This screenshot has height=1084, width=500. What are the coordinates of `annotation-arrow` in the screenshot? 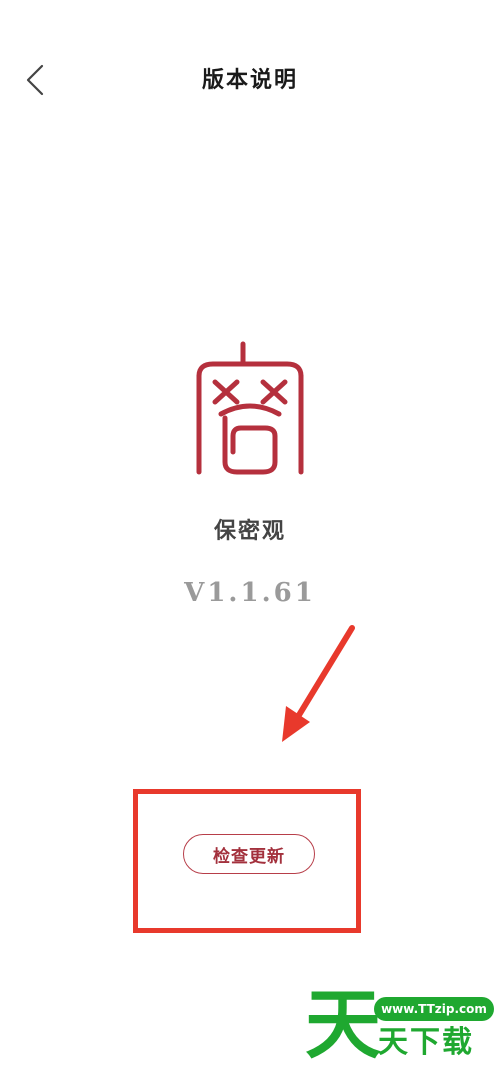 It's located at (318, 683).